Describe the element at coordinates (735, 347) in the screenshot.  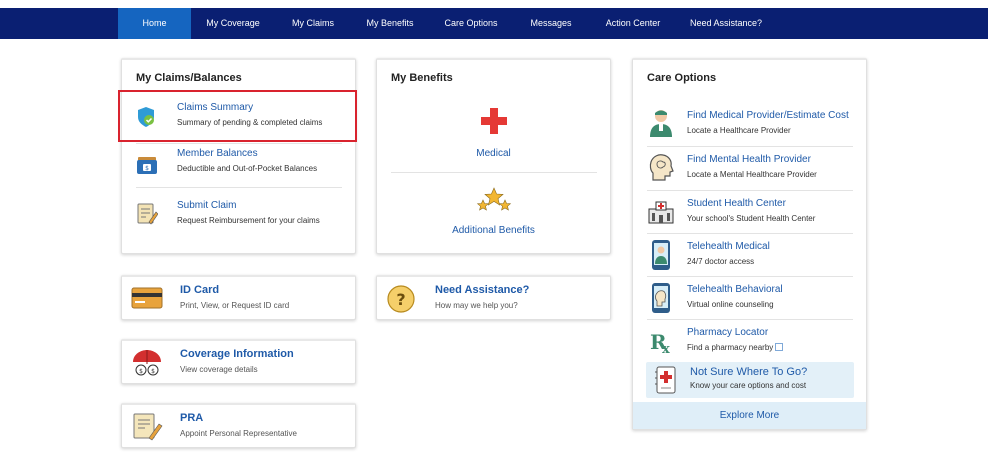
I see `pharmacy-locator-sub: Find a pharmacy nearby` at that location.